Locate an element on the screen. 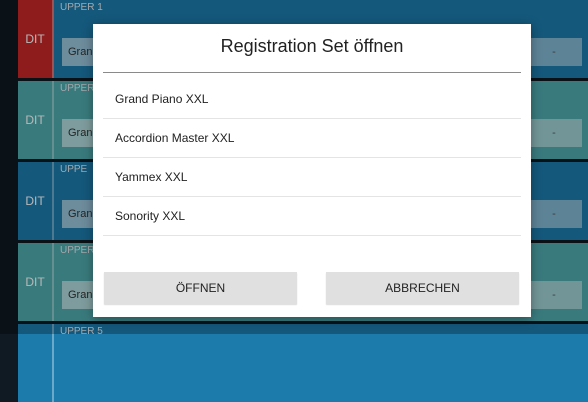  dialog-title: Registration Set öffnen is located at coordinates (312, 46).